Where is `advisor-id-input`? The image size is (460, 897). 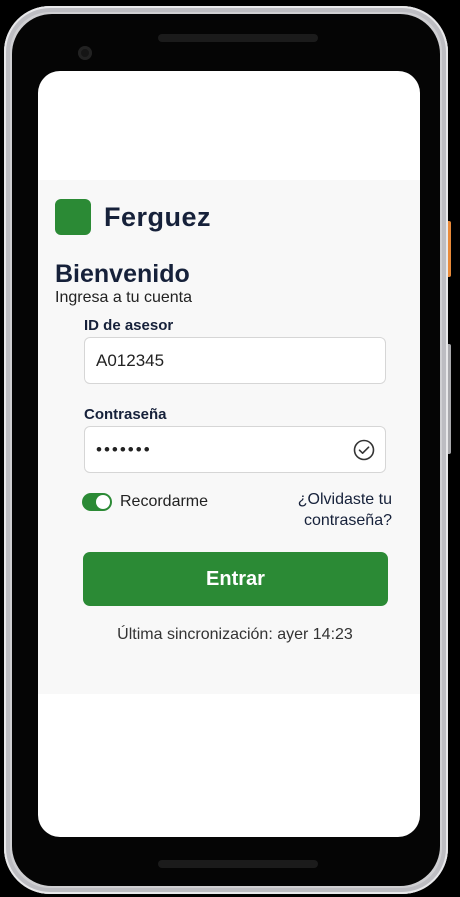 advisor-id-input is located at coordinates (215, 360).